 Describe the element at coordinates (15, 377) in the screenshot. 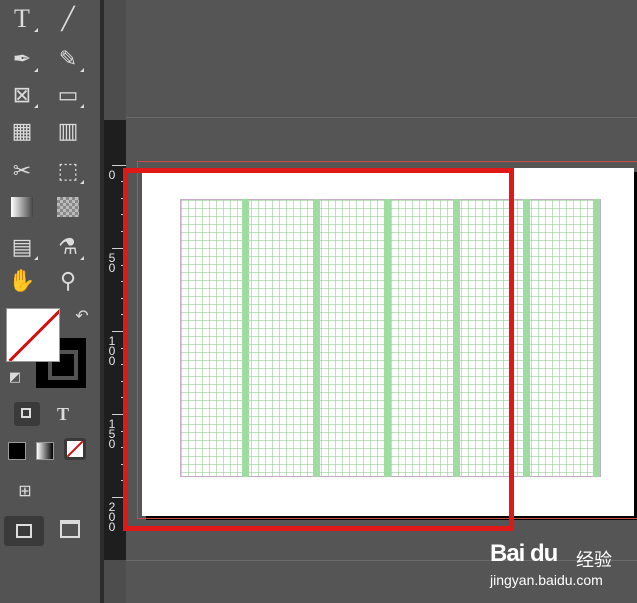

I see `default-fill-stroke-icon: ◩` at that location.